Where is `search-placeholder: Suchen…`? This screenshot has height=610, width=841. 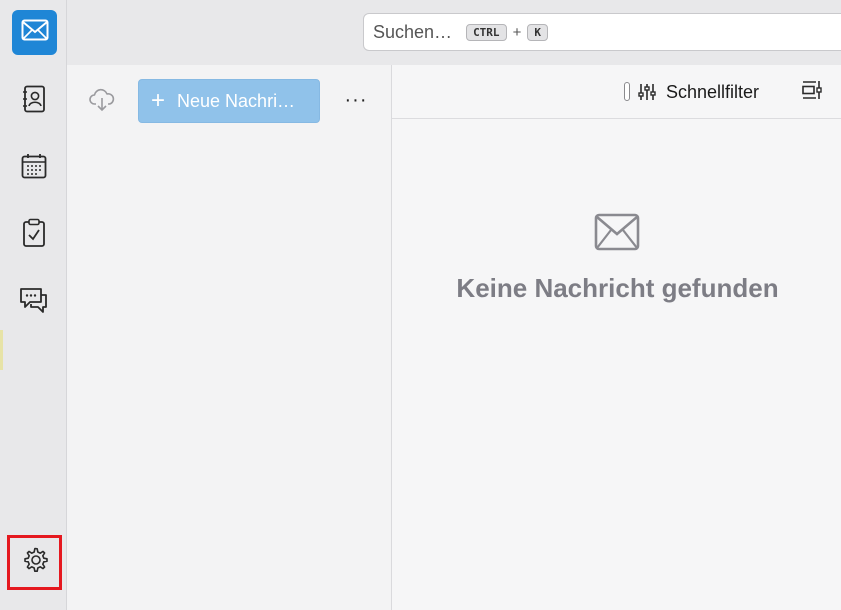
search-placeholder: Suchen… is located at coordinates (413, 31).